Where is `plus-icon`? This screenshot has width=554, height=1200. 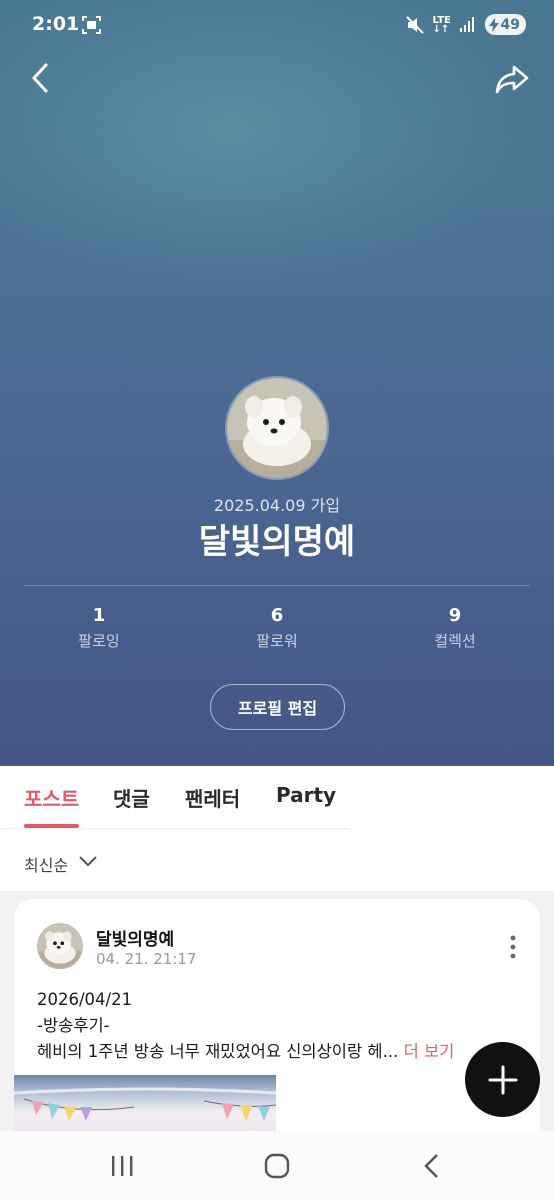 plus-icon is located at coordinates (502, 1079).